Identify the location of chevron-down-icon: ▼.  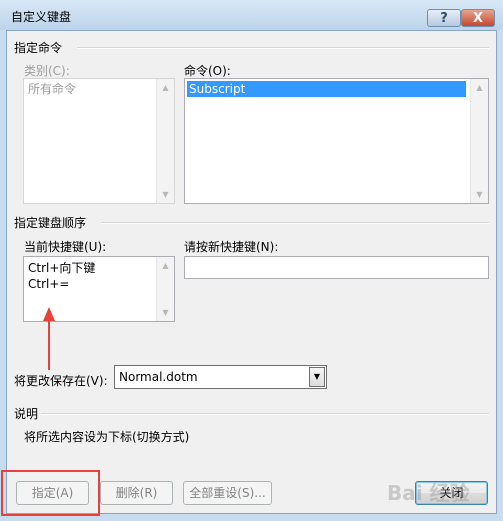
(317, 377).